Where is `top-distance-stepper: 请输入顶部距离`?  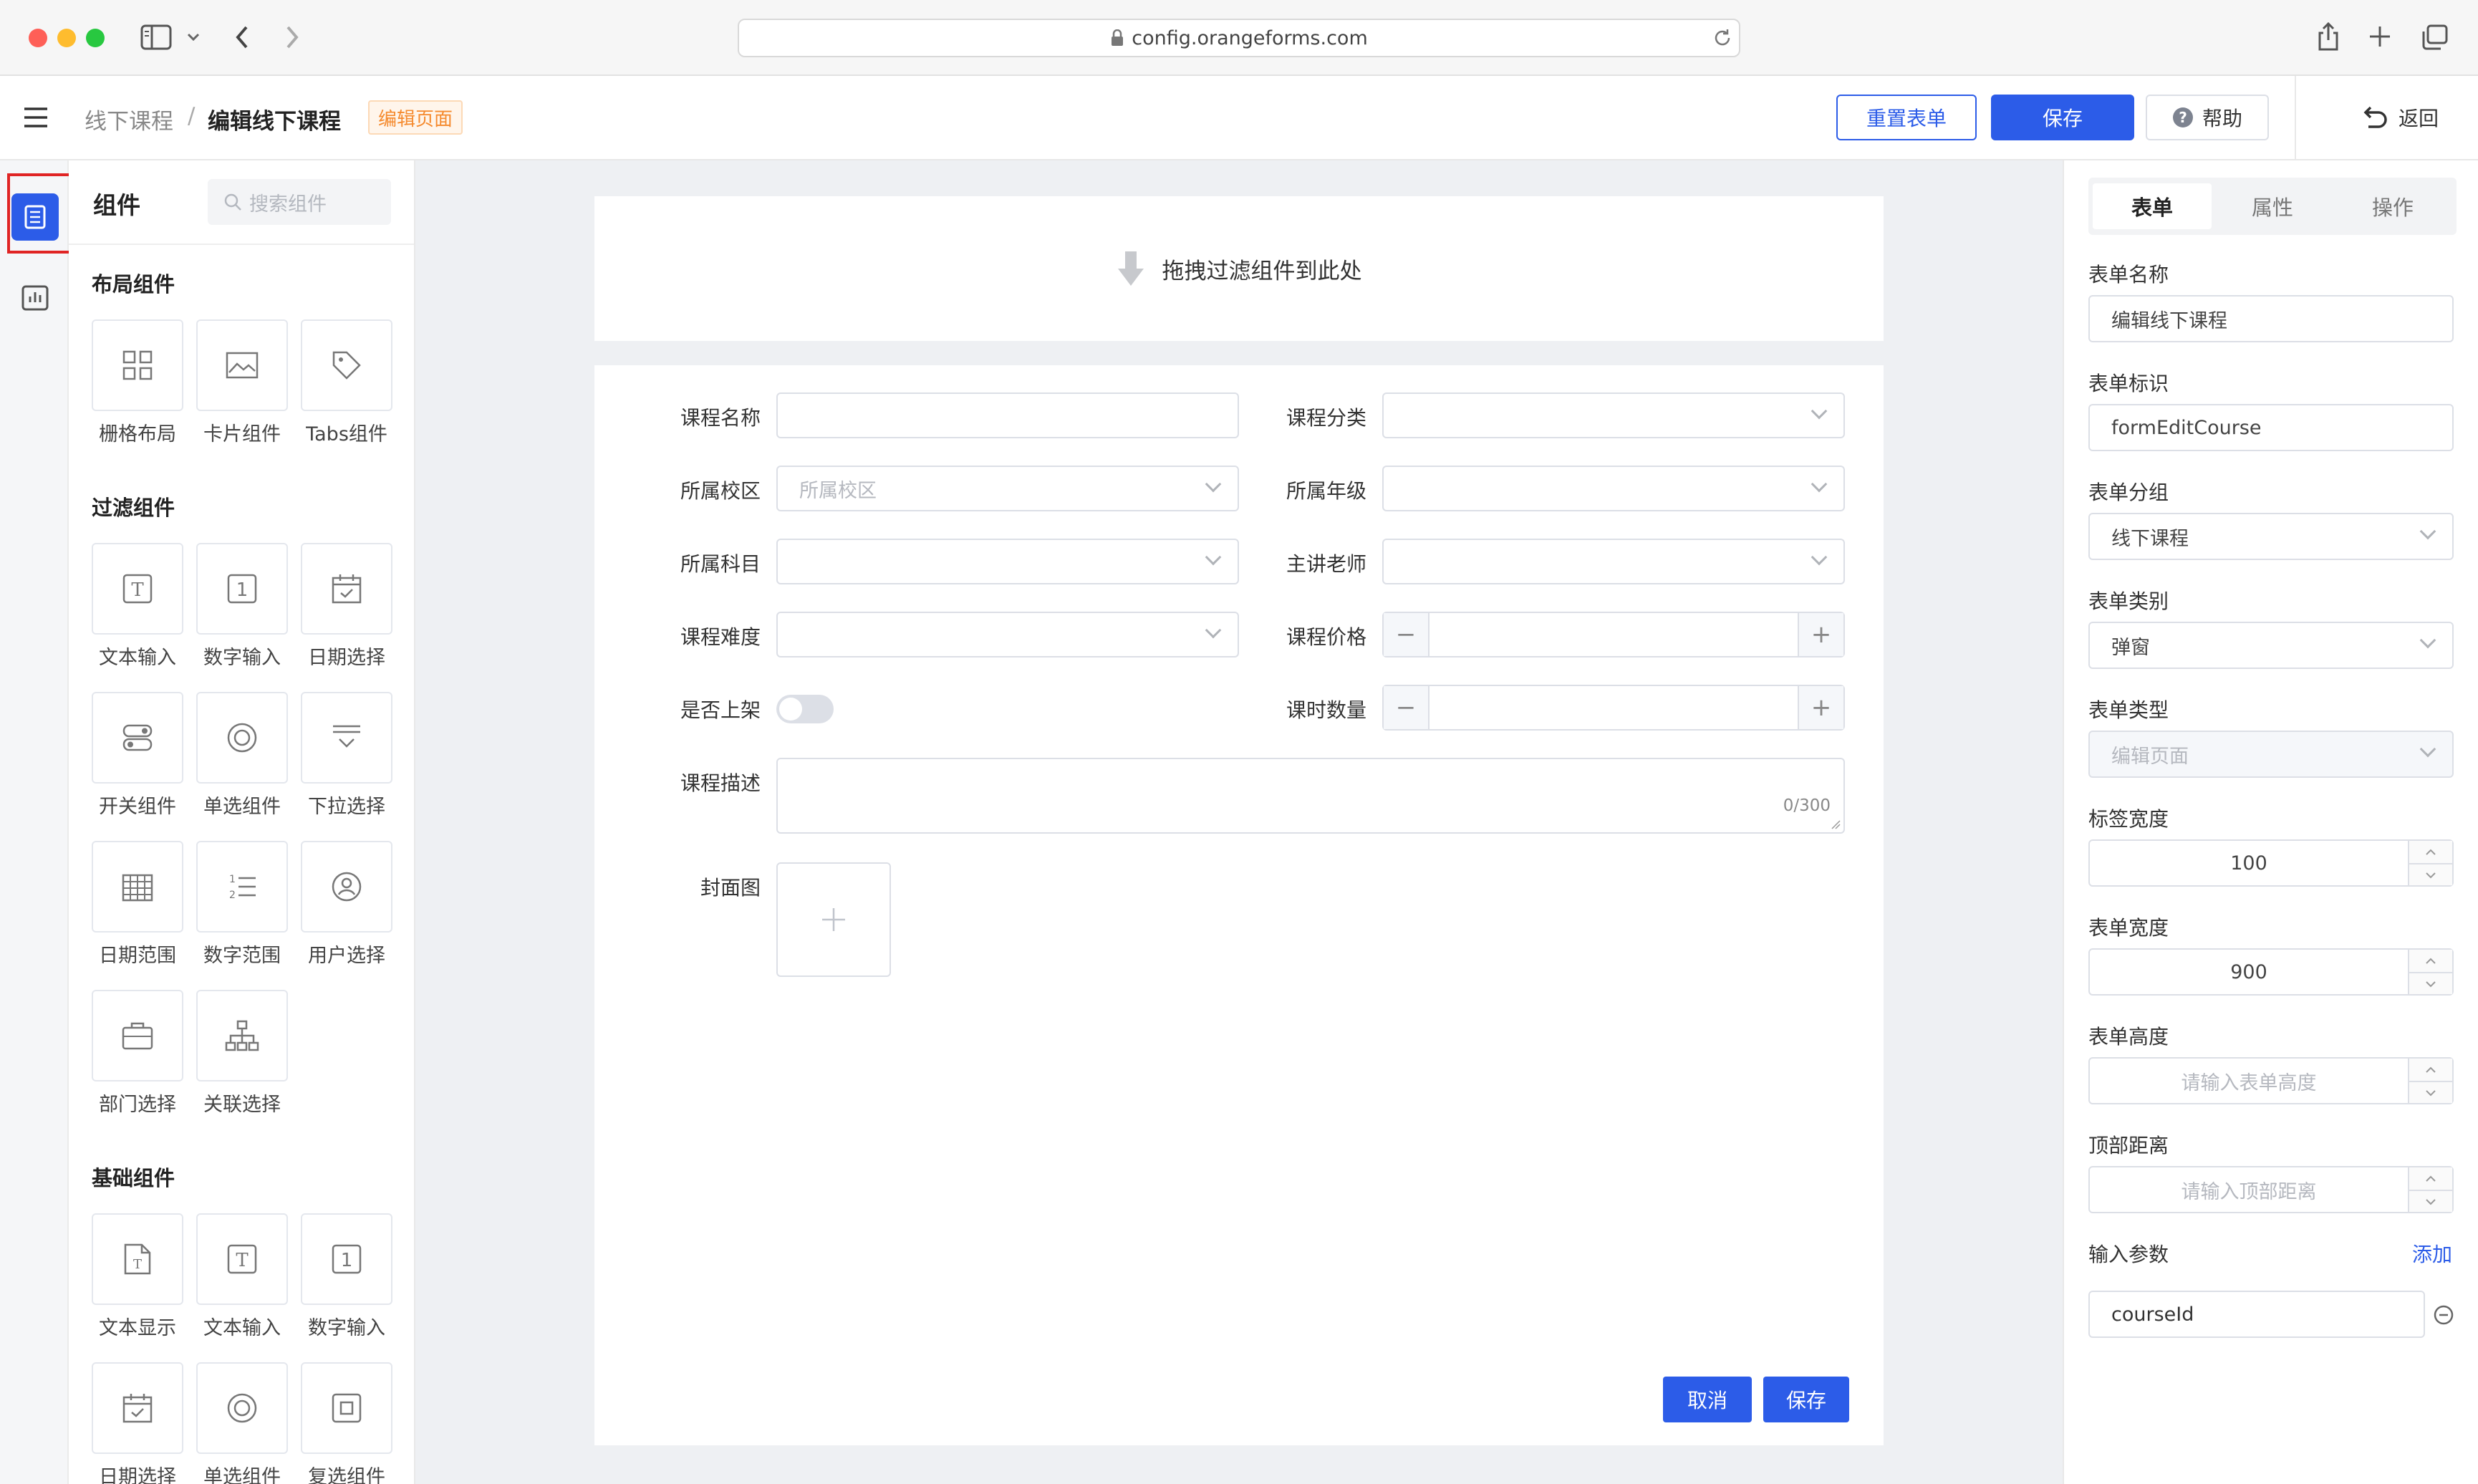 top-distance-stepper: 请输入顶部距离 is located at coordinates (2271, 1189).